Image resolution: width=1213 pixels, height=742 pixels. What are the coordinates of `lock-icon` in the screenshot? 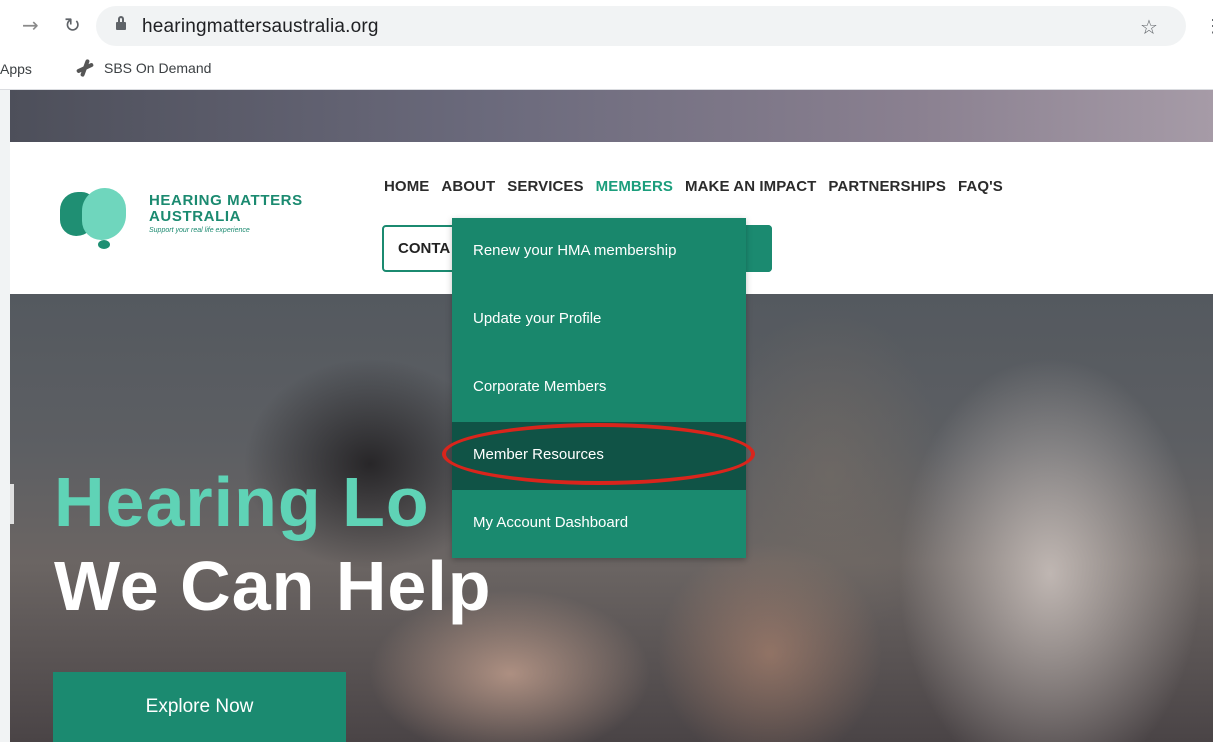 It's located at (121, 24).